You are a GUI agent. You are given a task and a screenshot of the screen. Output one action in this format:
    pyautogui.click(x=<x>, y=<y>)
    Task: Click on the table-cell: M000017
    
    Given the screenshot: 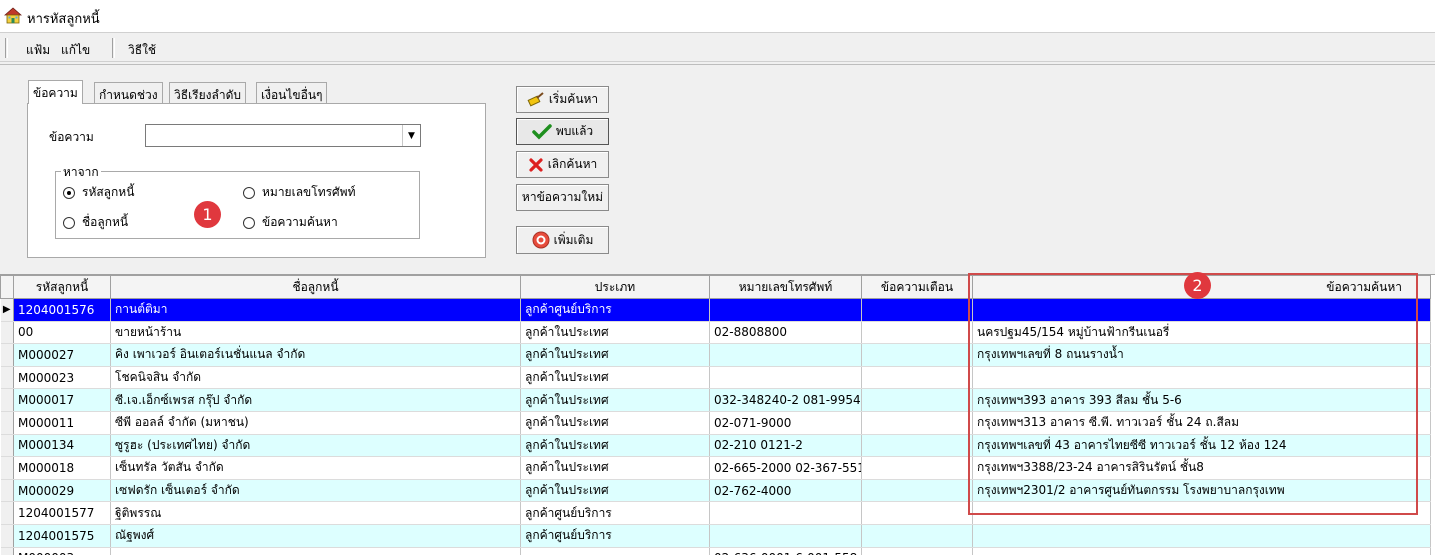 What is the action you would take?
    pyautogui.click(x=62, y=400)
    